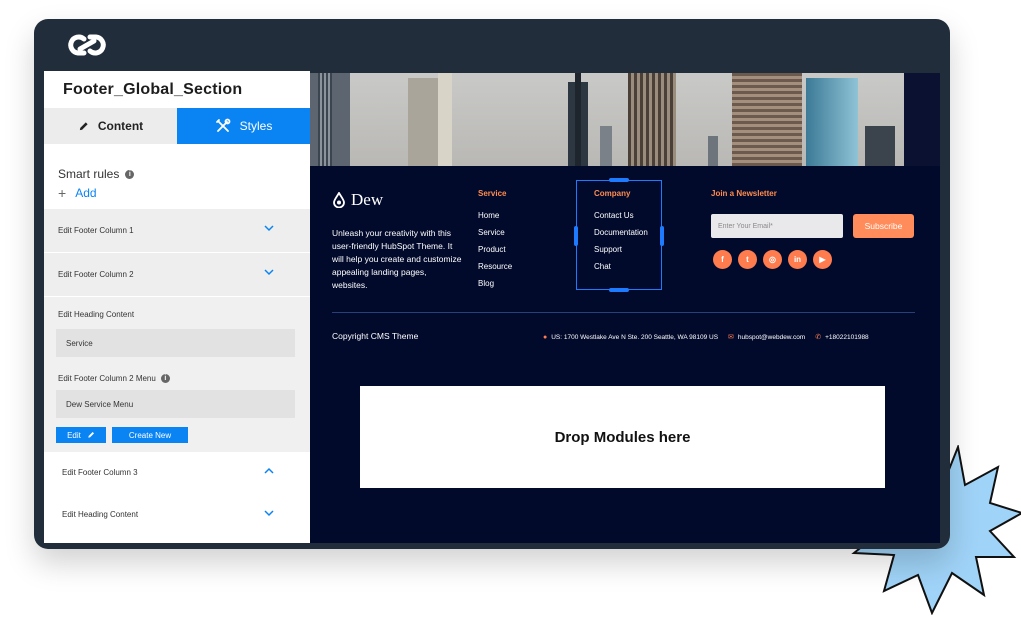 The image size is (1021, 617). Describe the element at coordinates (883, 226) in the screenshot. I see `subscribe-button: Subscribe` at that location.